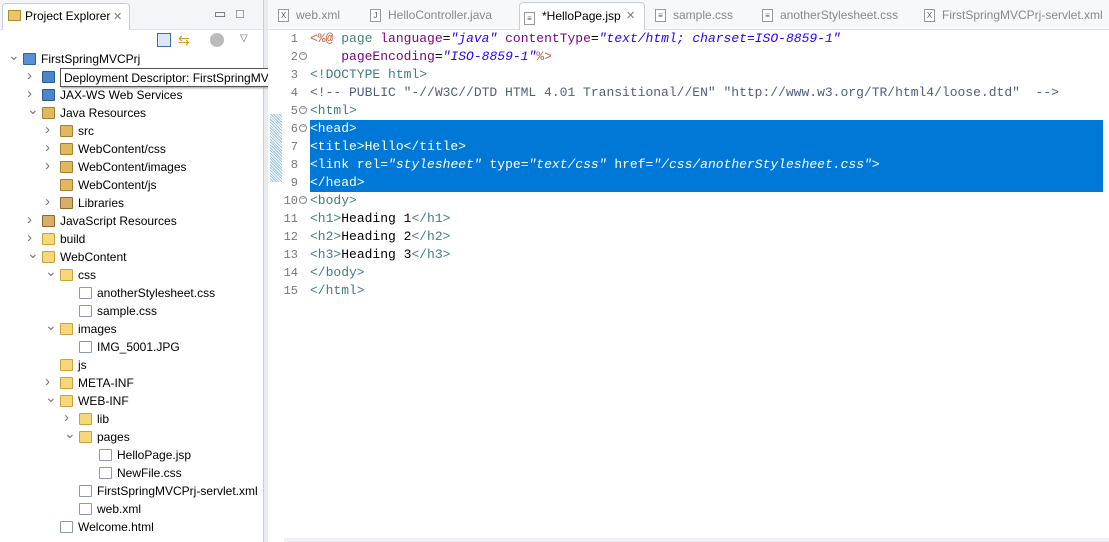 This screenshot has height=542, width=1109. Describe the element at coordinates (178, 77) in the screenshot. I see `tree-item-label: Deployment Descriptor: FirstSpringMVCPrj` at that location.